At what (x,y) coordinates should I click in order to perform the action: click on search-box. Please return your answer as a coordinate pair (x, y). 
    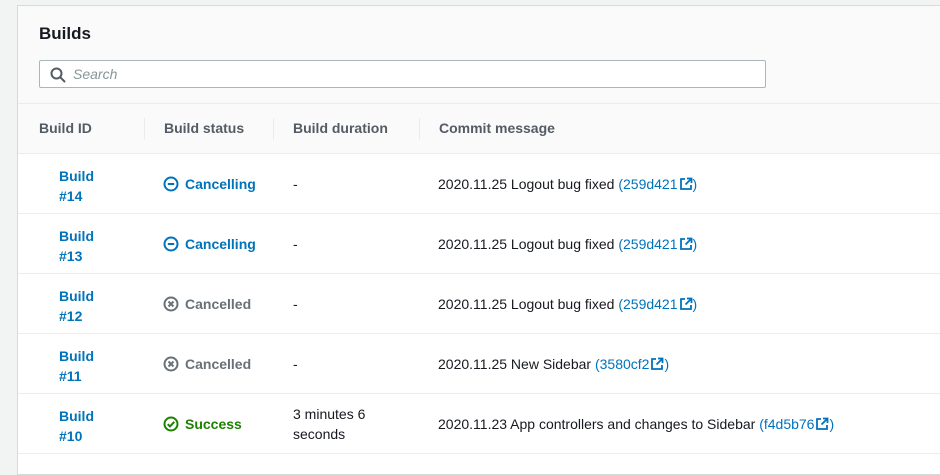
    Looking at the image, I should click on (402, 74).